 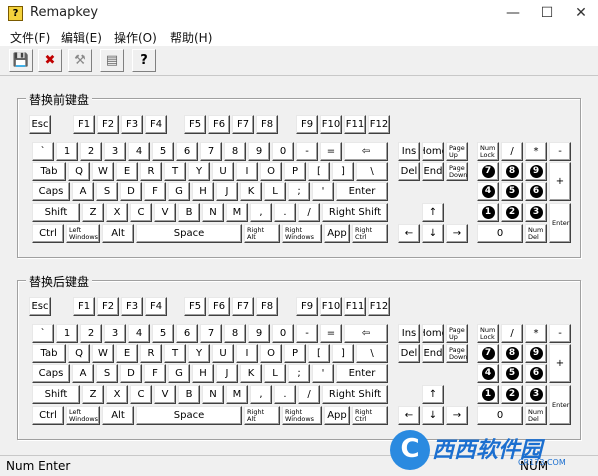 What do you see at coordinates (56, 212) in the screenshot?
I see `before-key-lshift: Shift` at bounding box center [56, 212].